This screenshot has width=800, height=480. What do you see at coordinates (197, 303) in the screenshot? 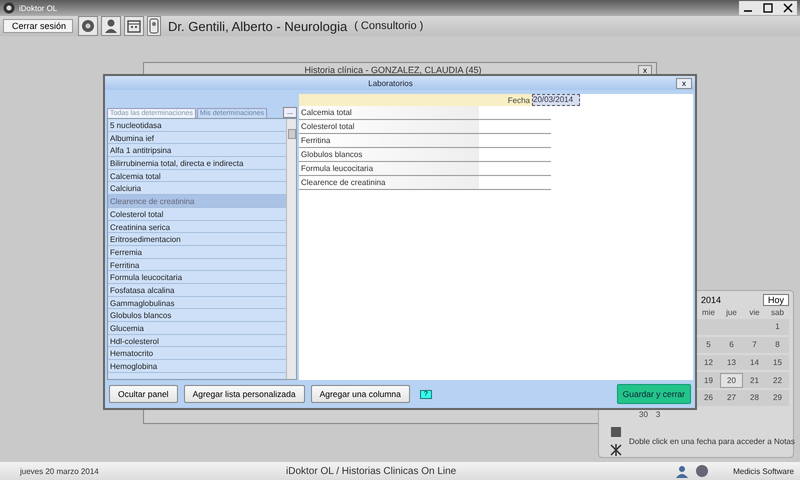
I see `list-item: Gammaglobulinas` at bounding box center [197, 303].